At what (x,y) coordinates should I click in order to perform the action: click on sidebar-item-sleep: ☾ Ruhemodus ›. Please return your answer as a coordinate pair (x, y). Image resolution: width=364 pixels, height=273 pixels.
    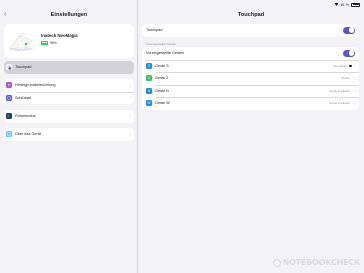
    Looking at the image, I should click on (69, 116).